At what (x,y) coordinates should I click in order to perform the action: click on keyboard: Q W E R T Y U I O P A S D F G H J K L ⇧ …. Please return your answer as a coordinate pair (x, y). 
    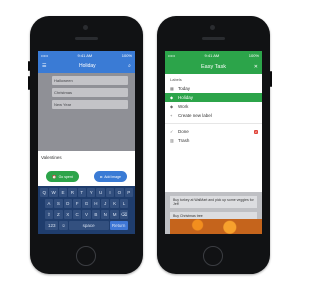
    Looking at the image, I should click on (86, 210).